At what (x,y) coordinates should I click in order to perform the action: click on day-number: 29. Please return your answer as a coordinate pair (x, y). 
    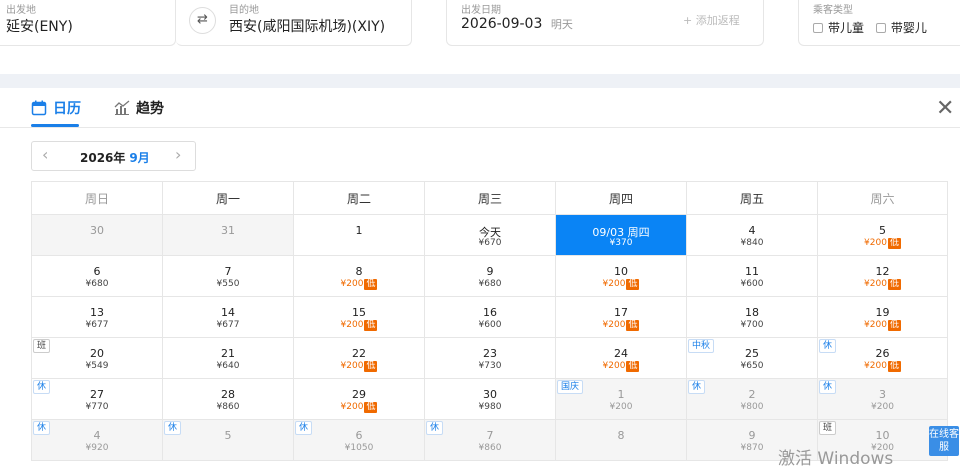
    Looking at the image, I should click on (359, 394).